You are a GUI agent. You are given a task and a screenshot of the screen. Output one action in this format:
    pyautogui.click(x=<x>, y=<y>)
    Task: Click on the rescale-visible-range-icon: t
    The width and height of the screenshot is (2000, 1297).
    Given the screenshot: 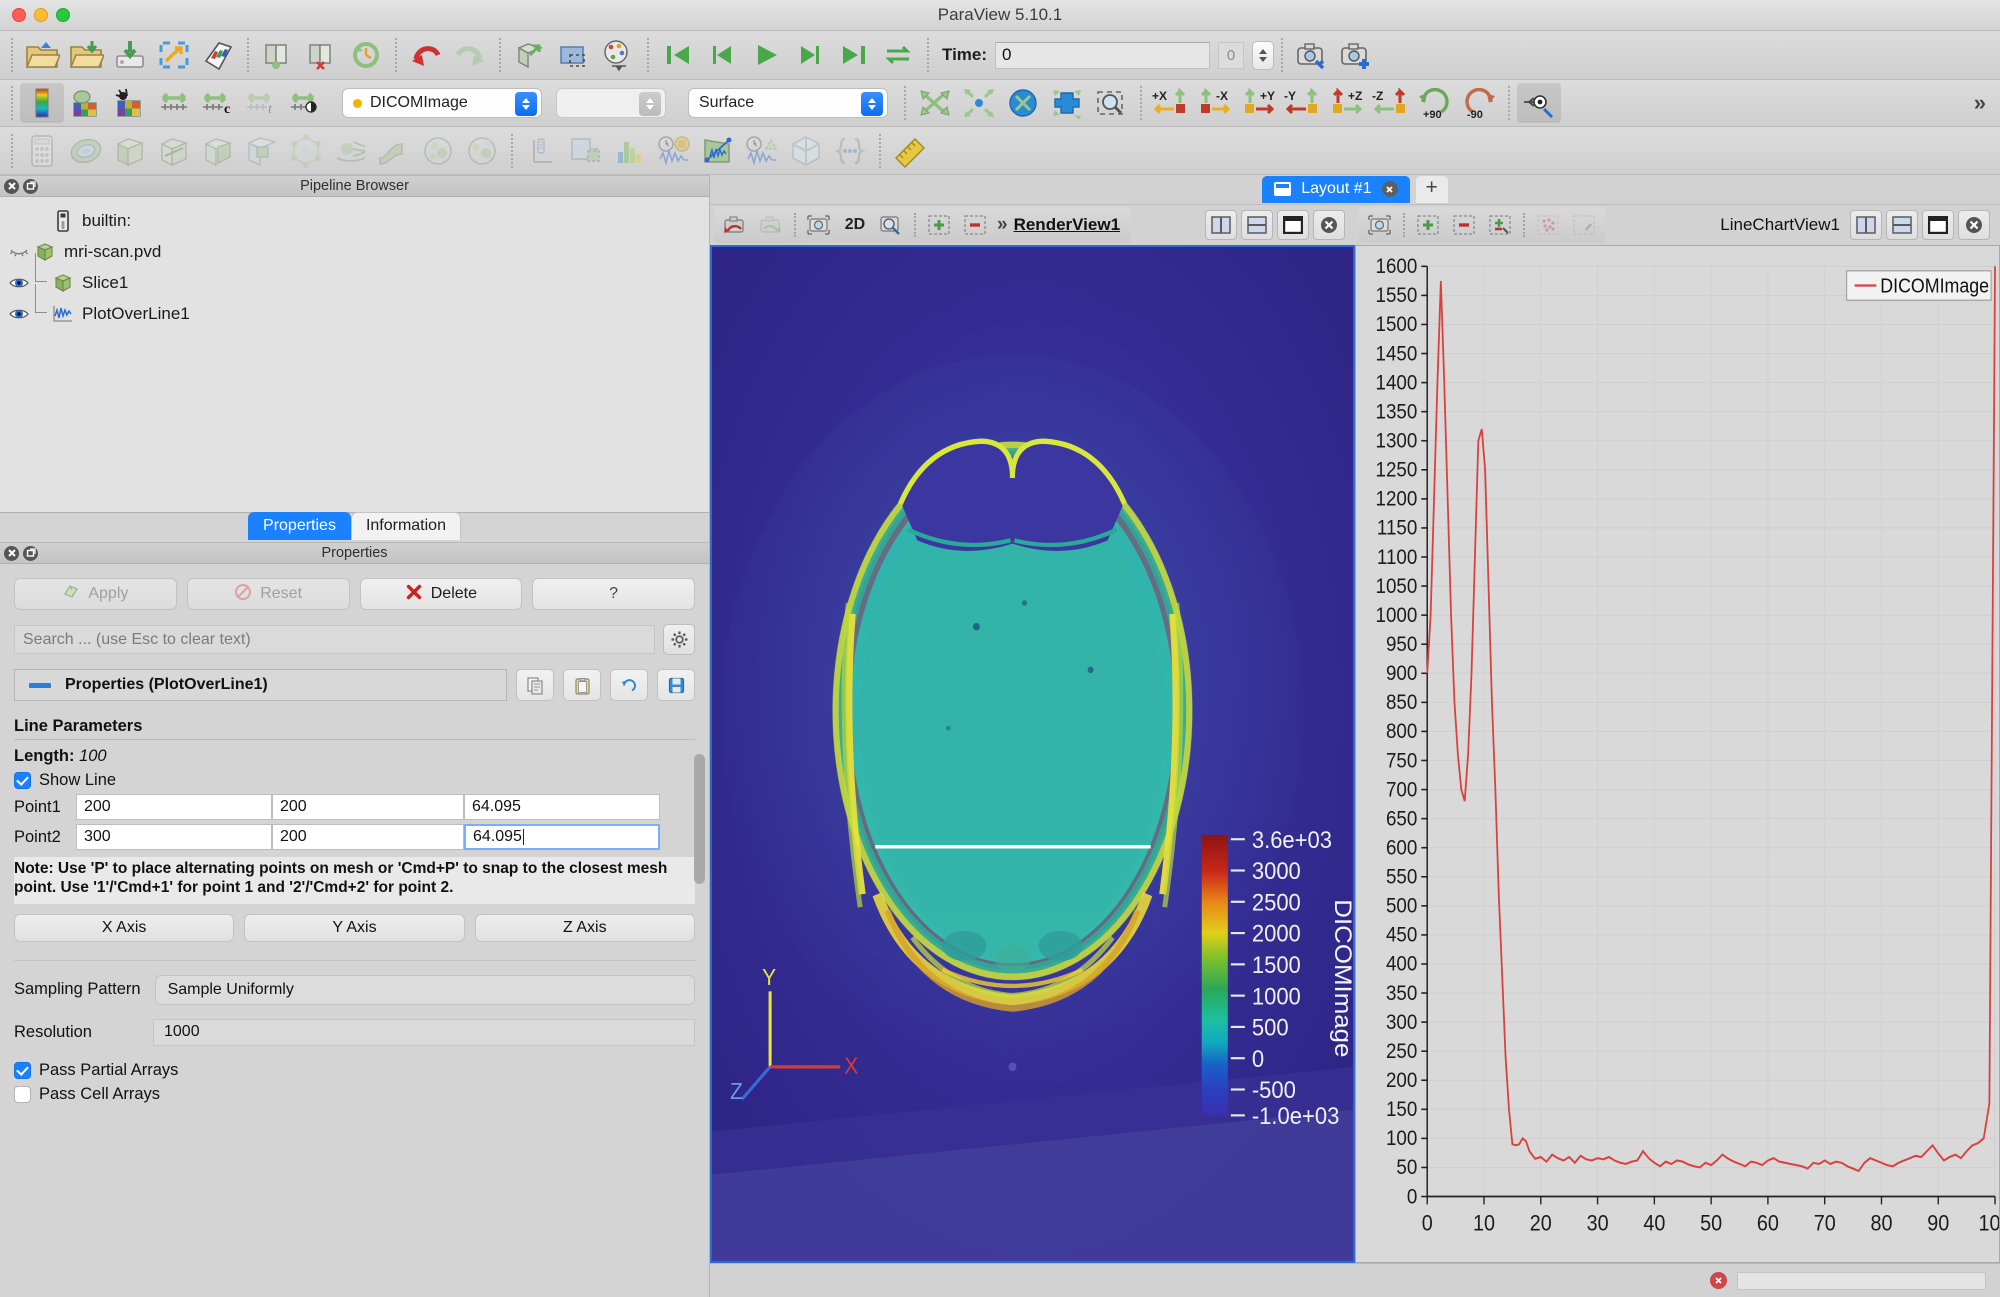 What is the action you would take?
    pyautogui.click(x=262, y=103)
    